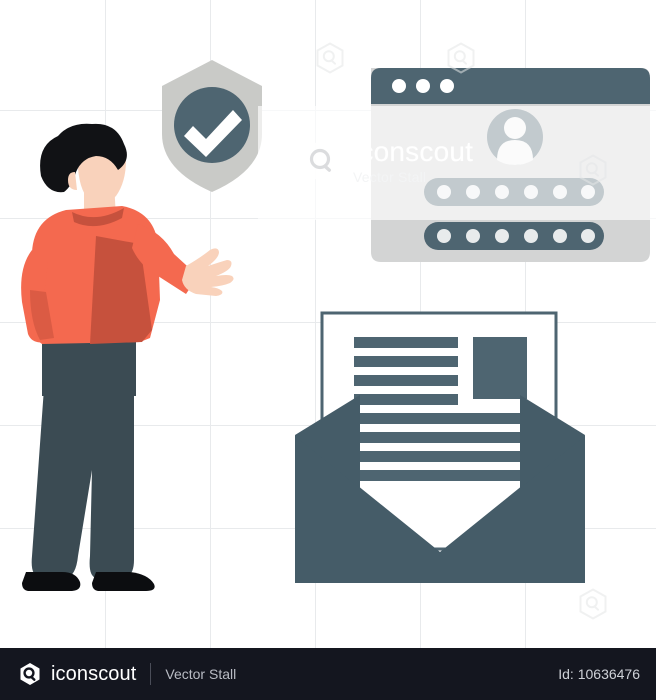  Describe the element at coordinates (30, 674) in the screenshot. I see `iconscout-logo-icon` at that location.